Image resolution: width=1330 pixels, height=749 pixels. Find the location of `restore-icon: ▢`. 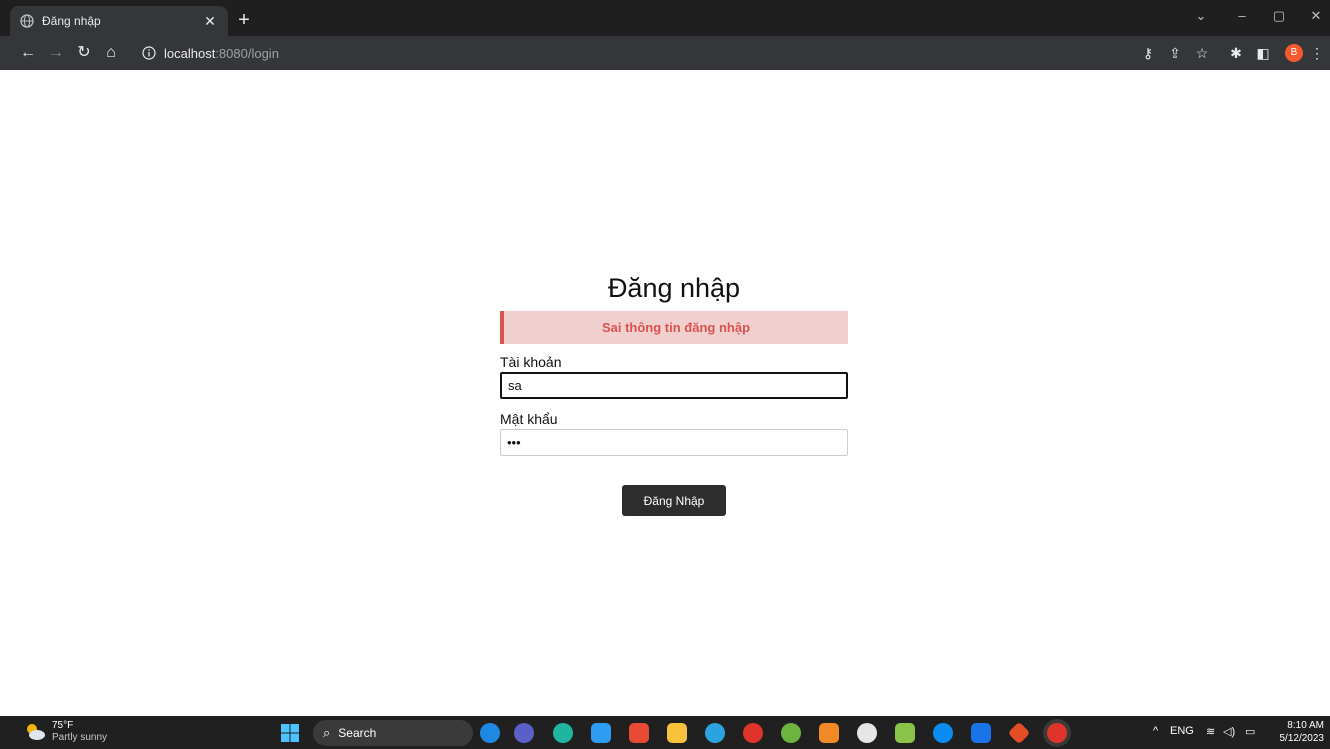

restore-icon: ▢ is located at coordinates (1279, 16).